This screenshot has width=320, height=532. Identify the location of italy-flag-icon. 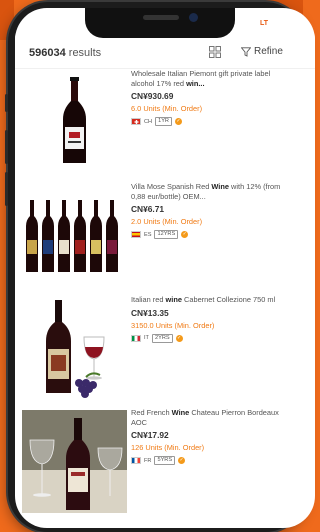
(136, 338).